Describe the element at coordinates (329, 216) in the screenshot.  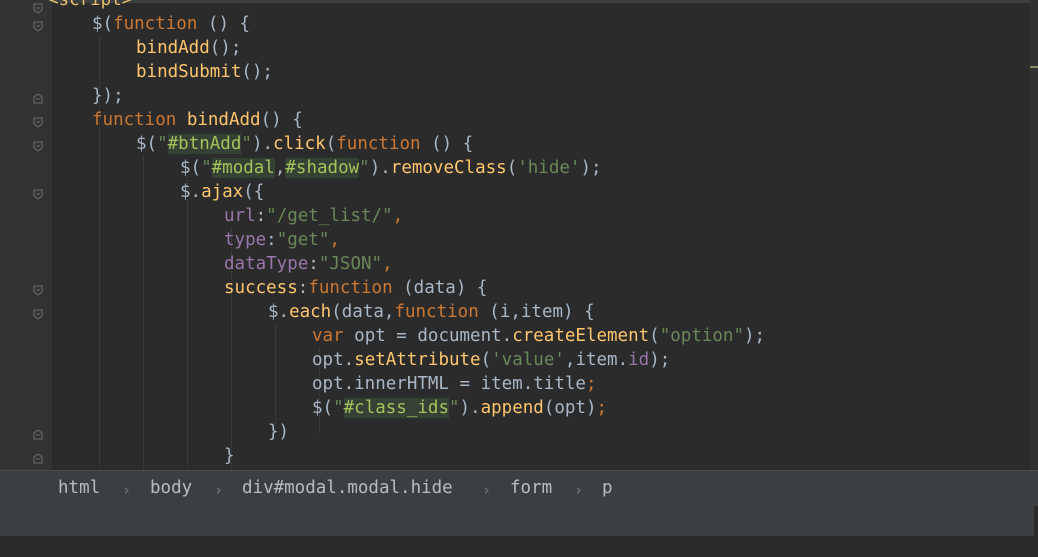
I see `code-token: "/get_list/"` at that location.